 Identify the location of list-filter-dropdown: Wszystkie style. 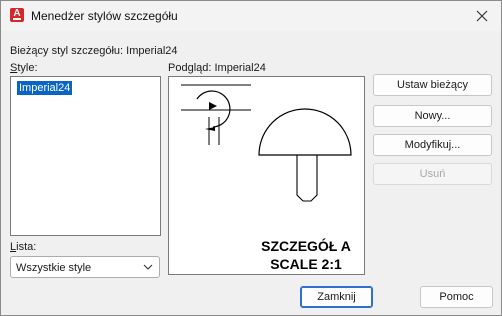
(85, 267).